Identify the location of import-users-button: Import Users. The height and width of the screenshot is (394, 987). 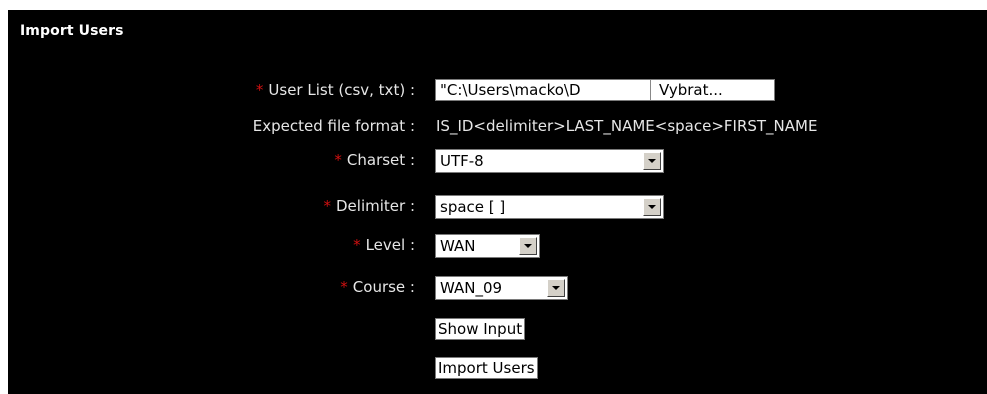
(486, 368).